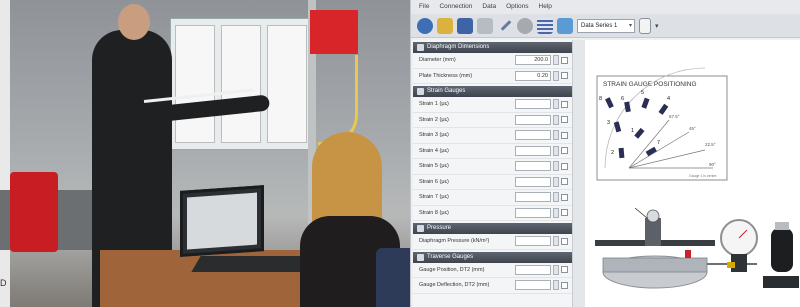  I want to click on menu-bar: File Connection Data Options Help, so click(605, 7).